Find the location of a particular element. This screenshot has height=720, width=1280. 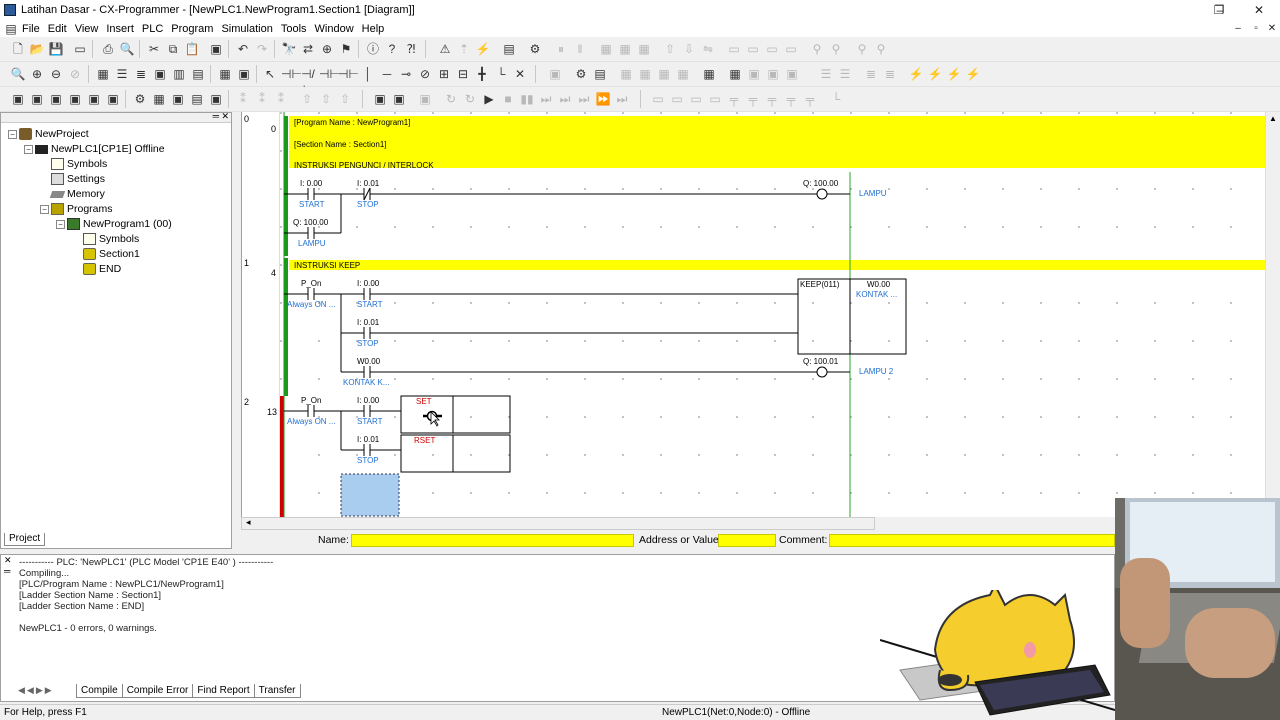

sim-run-icon: ▶ is located at coordinates (489, 99).